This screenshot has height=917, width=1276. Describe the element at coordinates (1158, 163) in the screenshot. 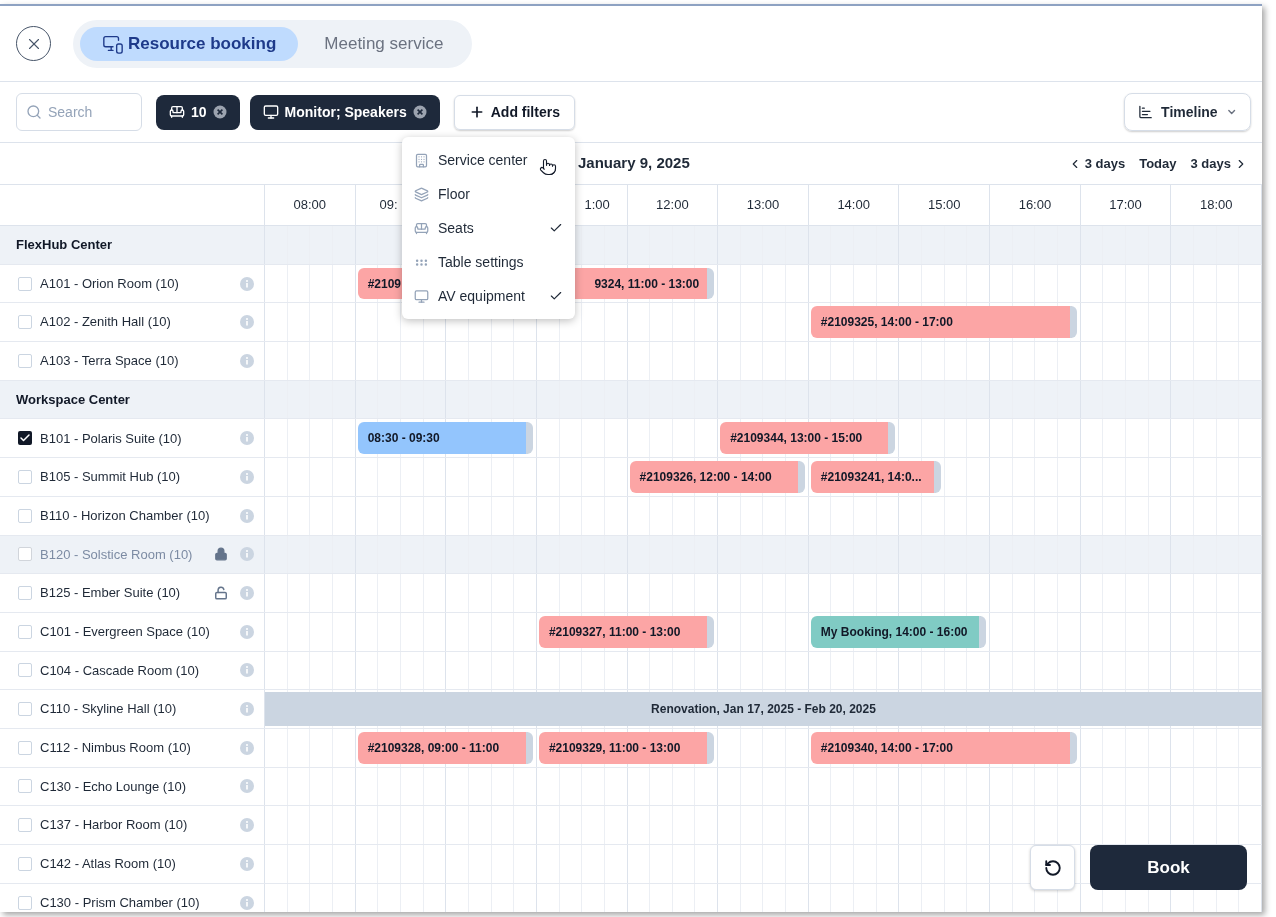

I see `today-button: Today` at that location.